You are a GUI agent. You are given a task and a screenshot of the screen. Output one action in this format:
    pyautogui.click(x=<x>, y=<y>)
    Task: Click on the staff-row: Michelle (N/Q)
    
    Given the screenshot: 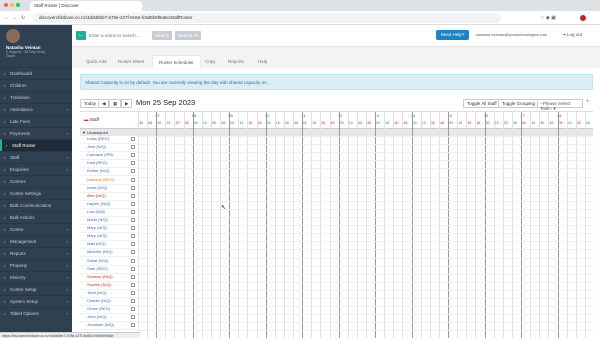 What is the action you would take?
    pyautogui.click(x=108, y=253)
    